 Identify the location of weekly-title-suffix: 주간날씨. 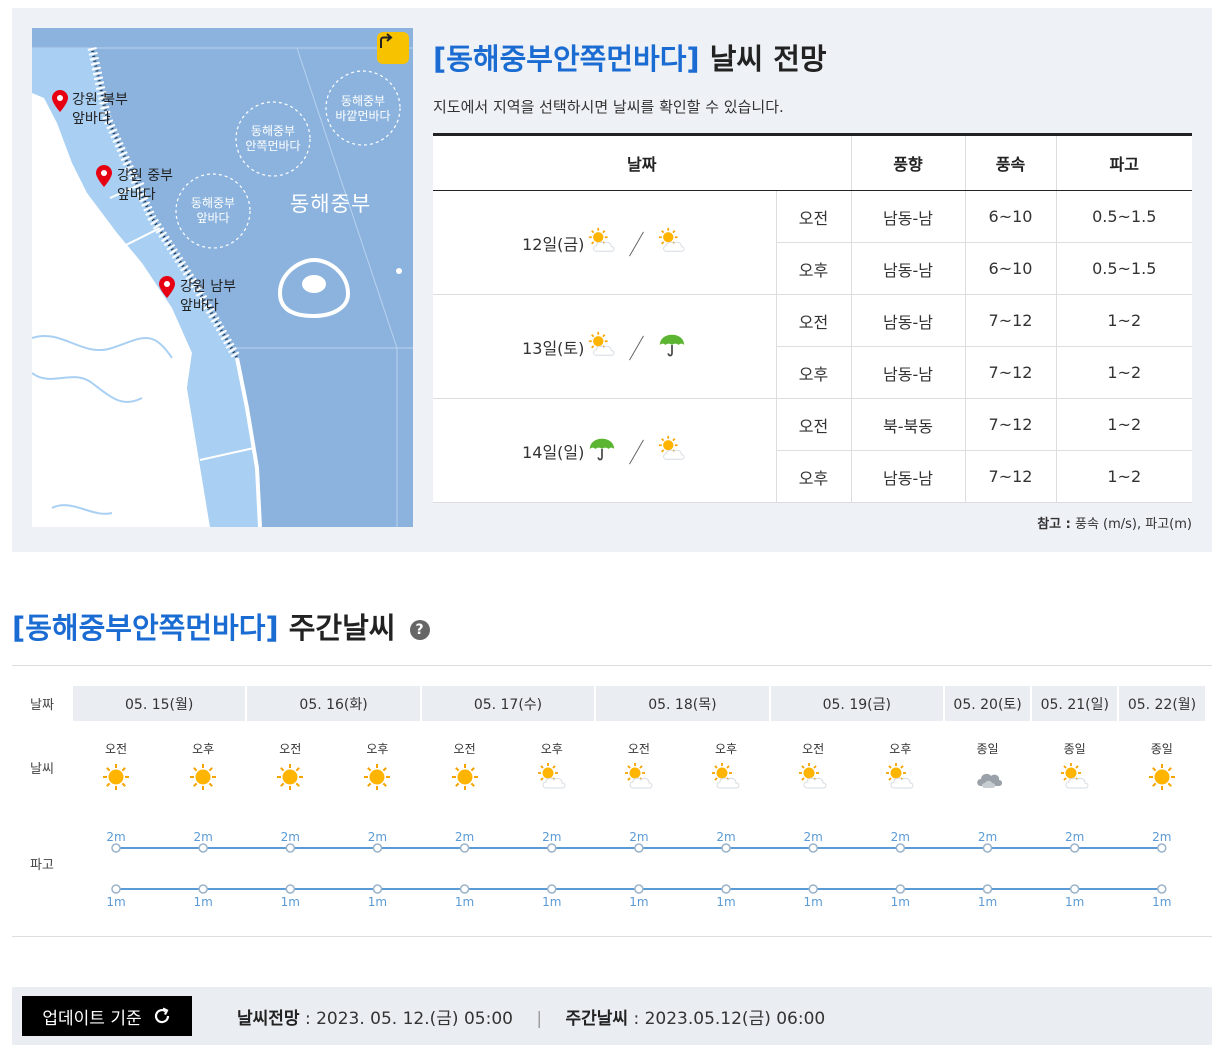
(342, 628).